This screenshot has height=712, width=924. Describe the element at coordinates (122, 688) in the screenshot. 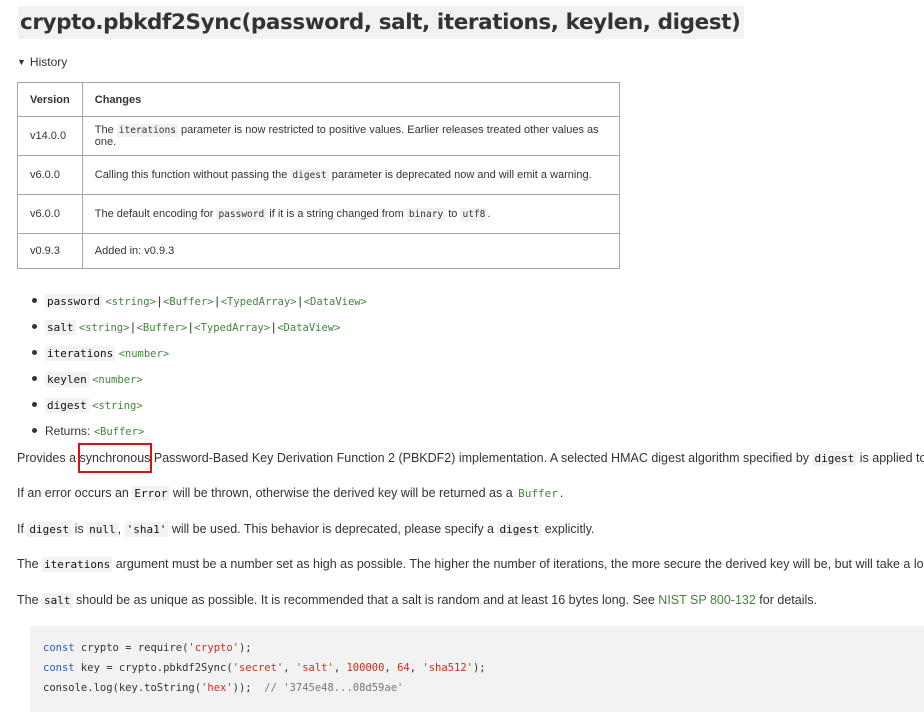

I see `code-text: console.log(key.toString(` at that location.